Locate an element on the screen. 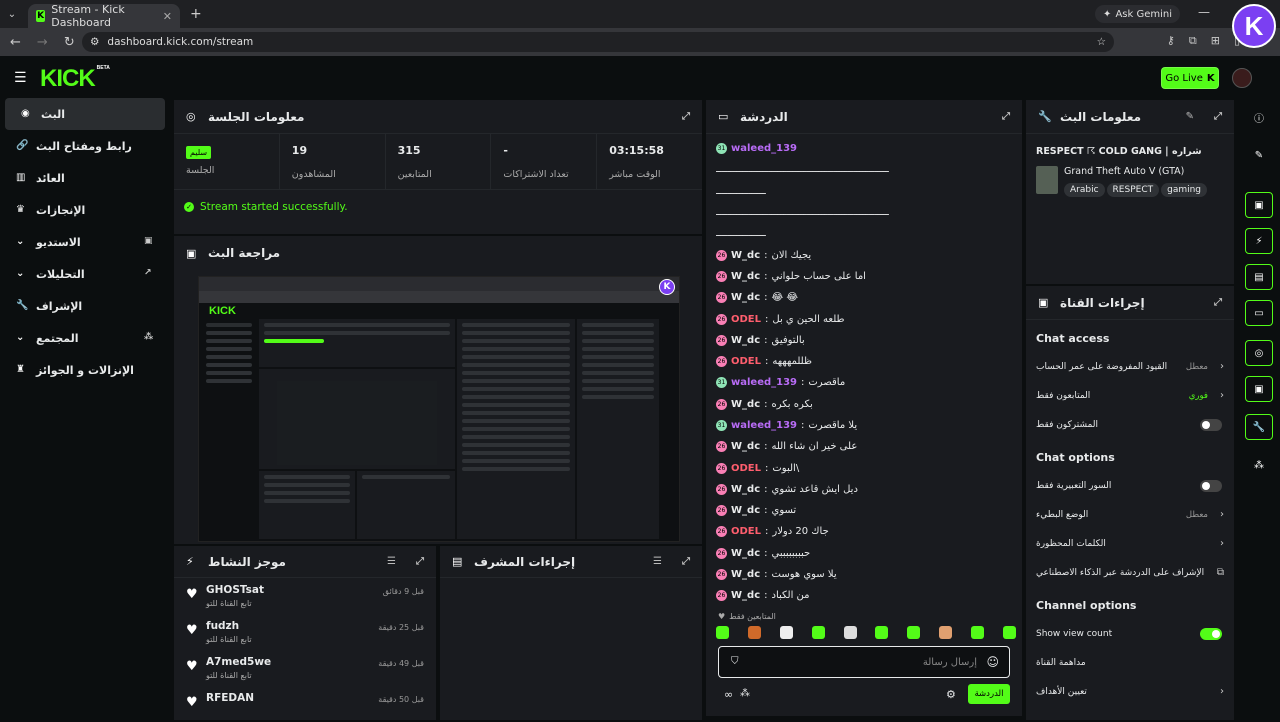 The height and width of the screenshot is (722, 1280). ask-gemini-button: ✦ Ask Gemini is located at coordinates (1137, 14).